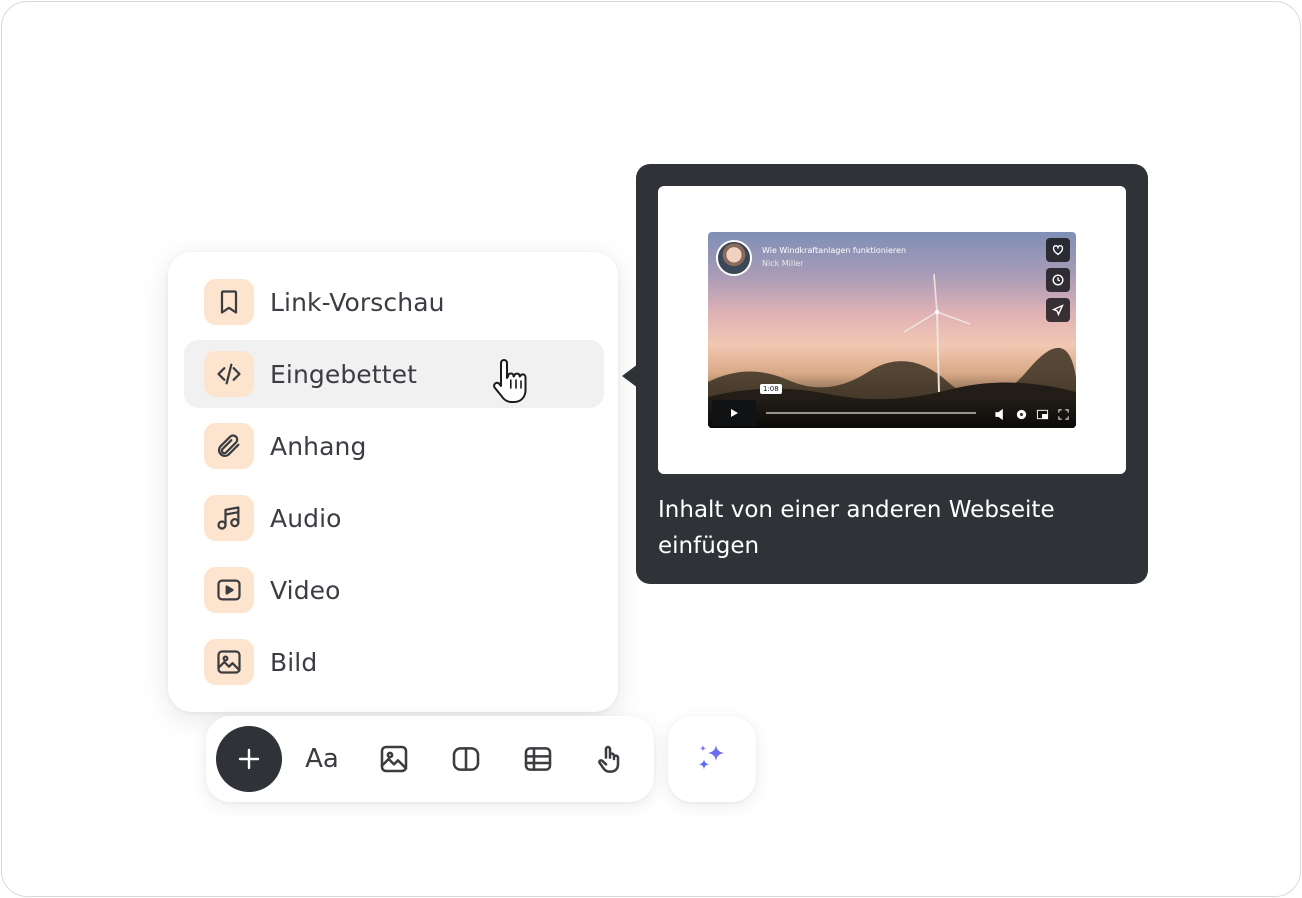  I want to click on video-controls: 1:08, so click(892, 406).